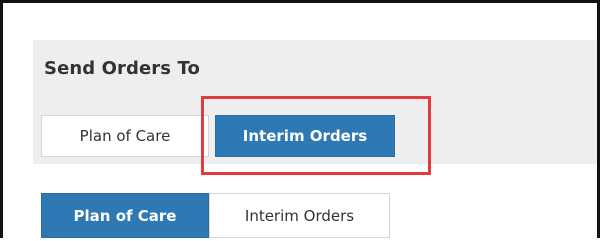 The height and width of the screenshot is (241, 603). Describe the element at coordinates (122, 68) in the screenshot. I see `section-title: Send Orders To` at that location.